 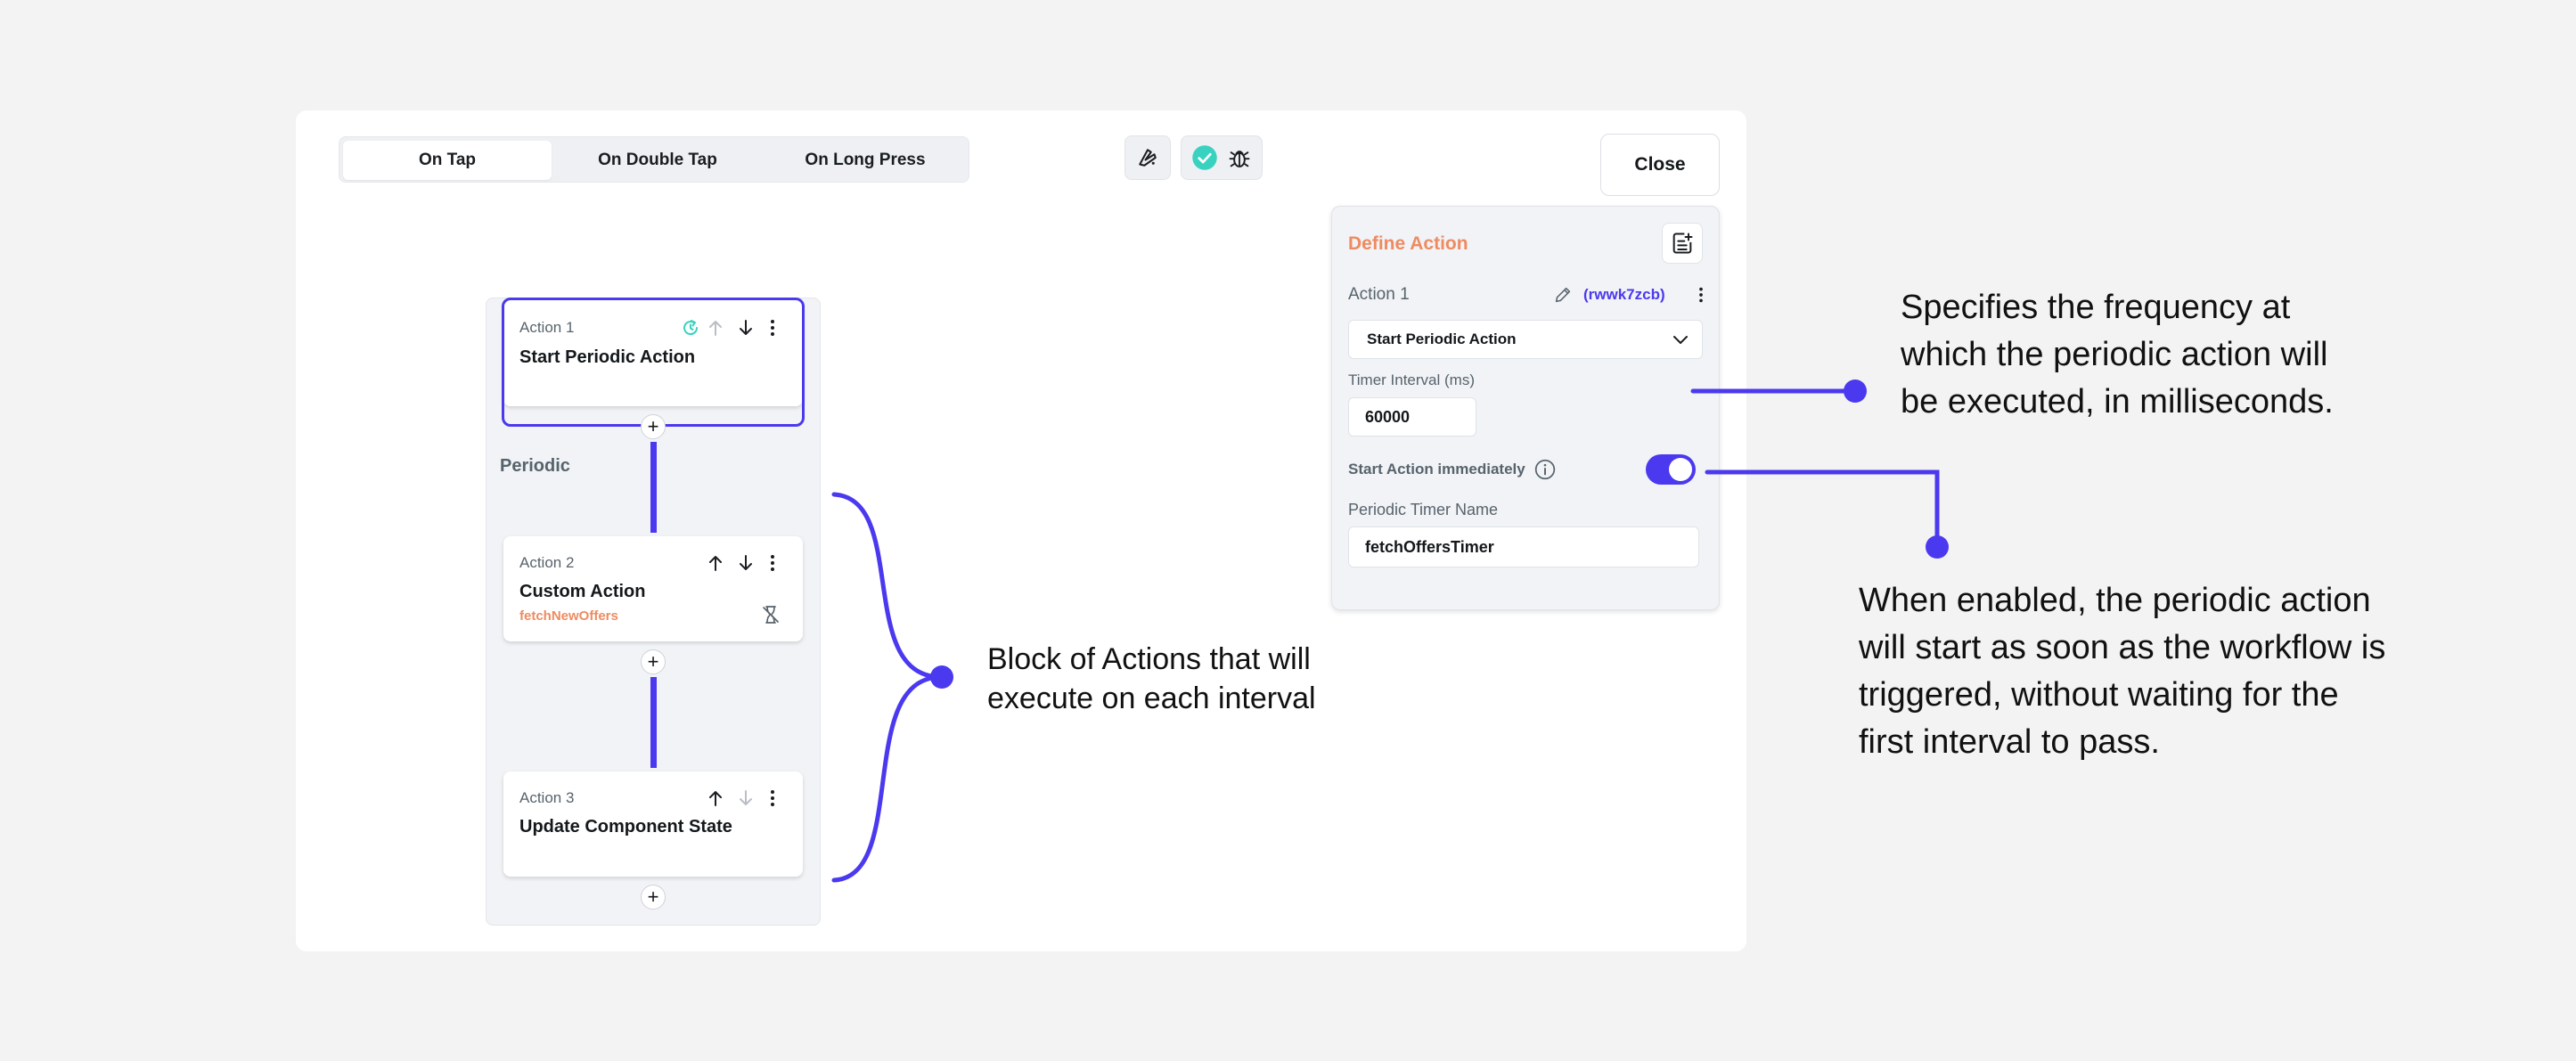 What do you see at coordinates (1855, 391) in the screenshot?
I see `interval-pointer-dot` at bounding box center [1855, 391].